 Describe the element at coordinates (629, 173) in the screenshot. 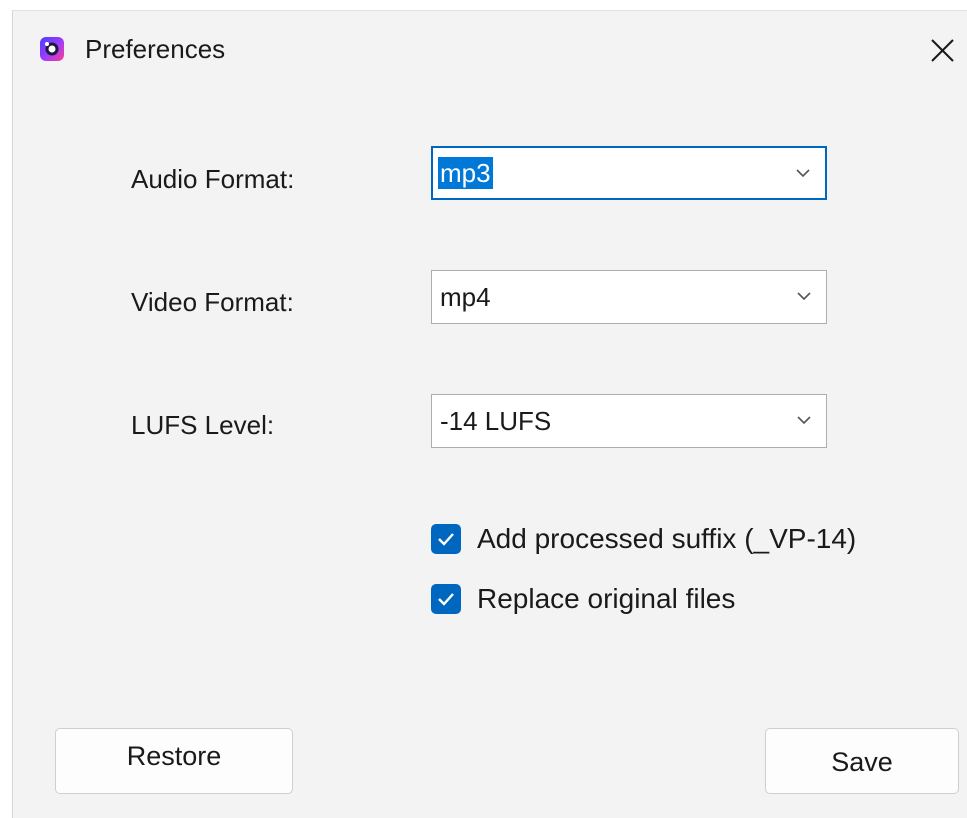

I see `audio-format-select: mp3` at that location.